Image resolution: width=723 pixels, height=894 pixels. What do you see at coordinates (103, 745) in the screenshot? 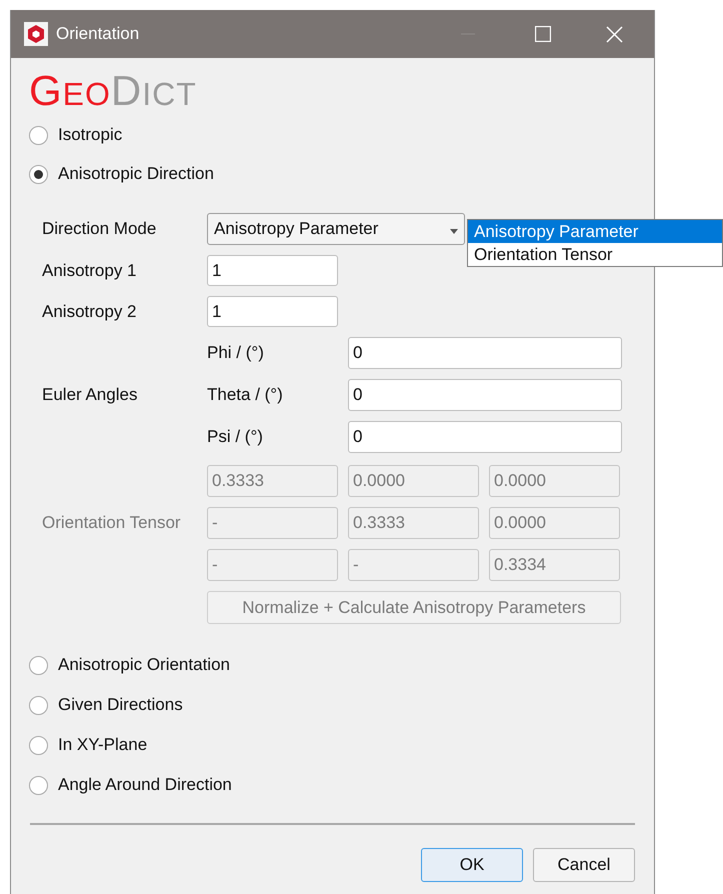
I see `radio-label: In XY-Plane` at bounding box center [103, 745].